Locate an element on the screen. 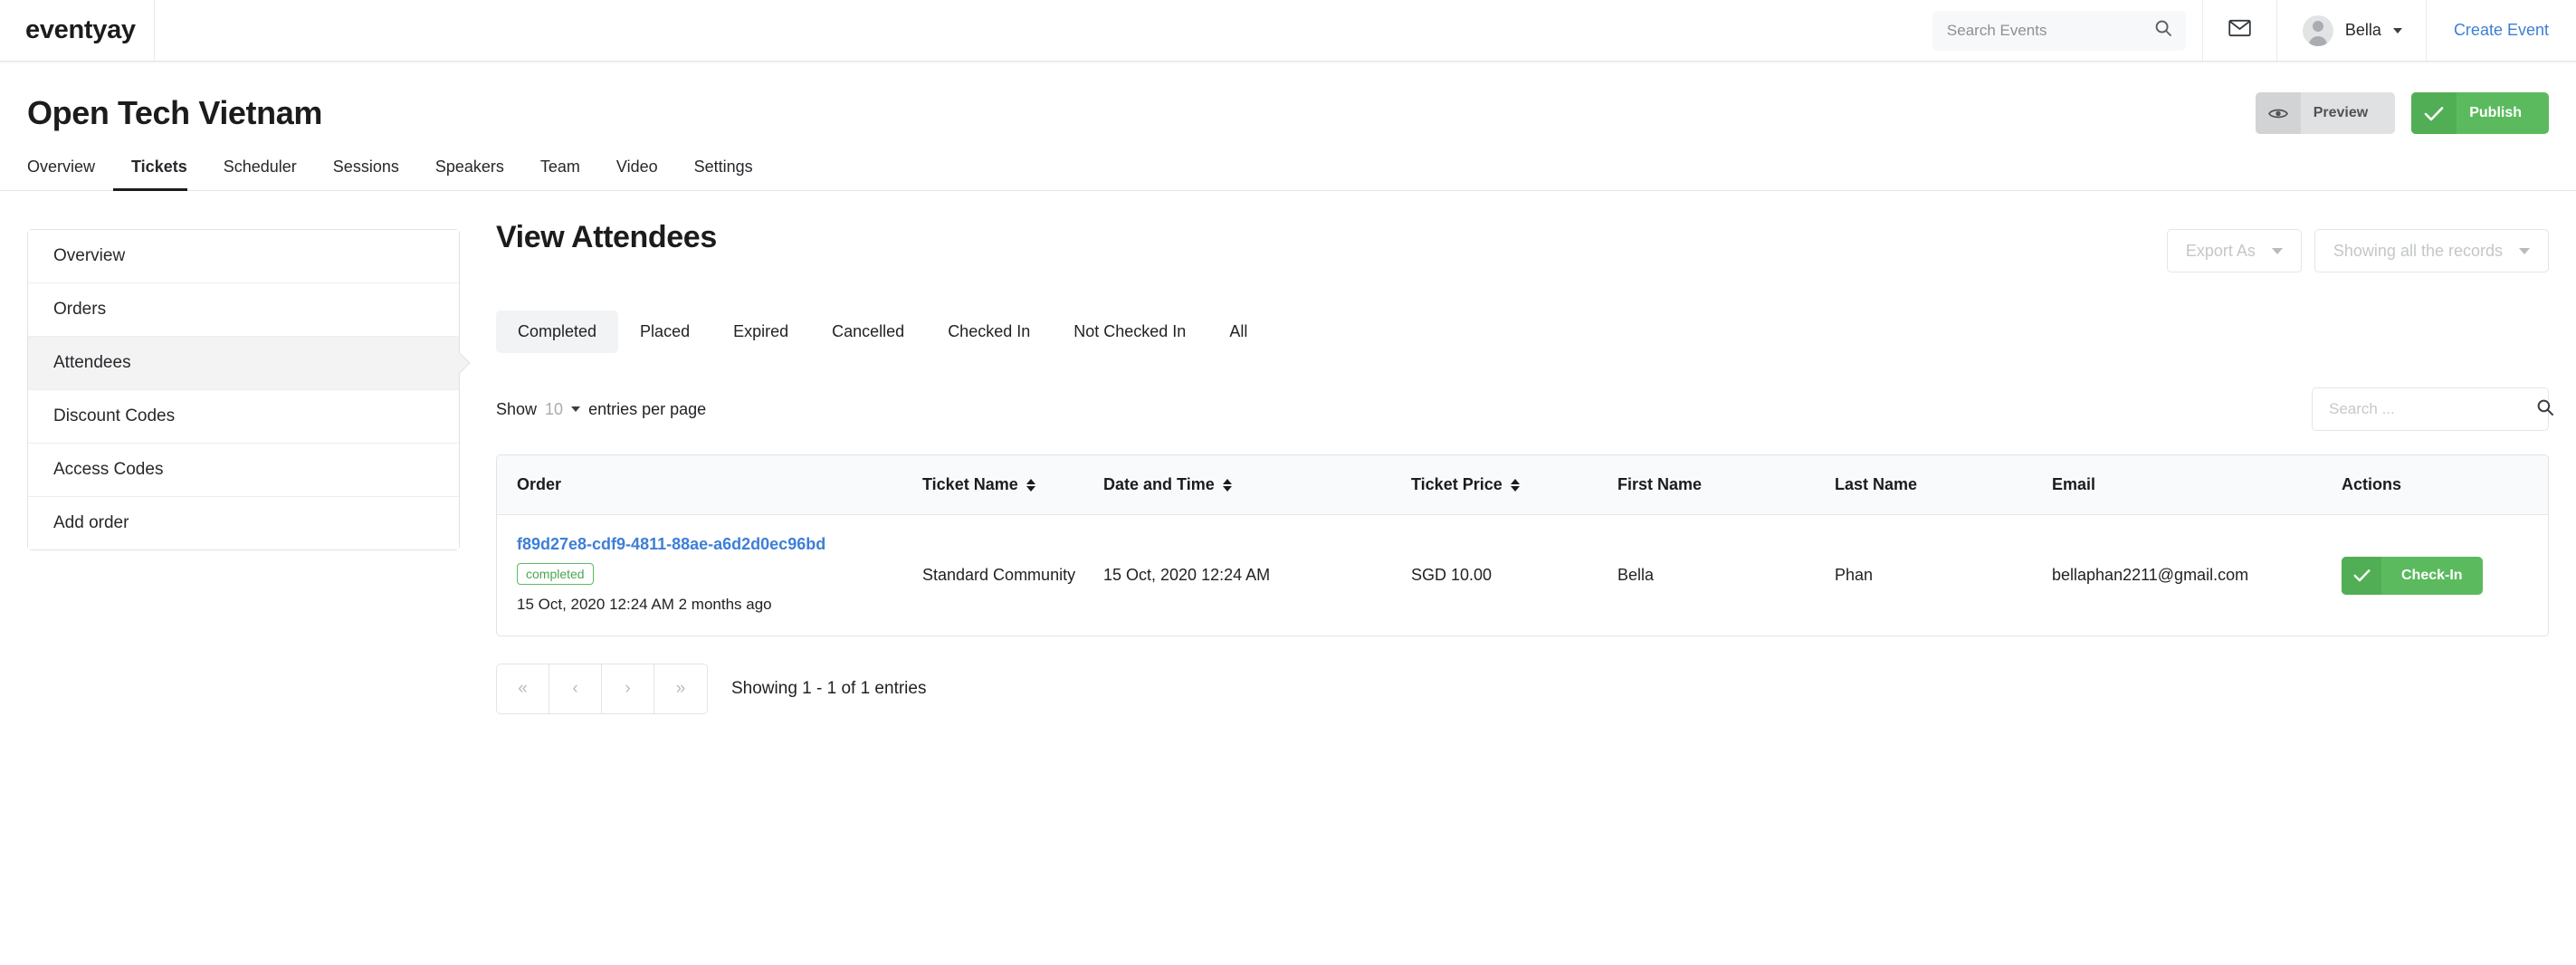 The image size is (2576, 965). tab-overview: Overview is located at coordinates (70, 174).